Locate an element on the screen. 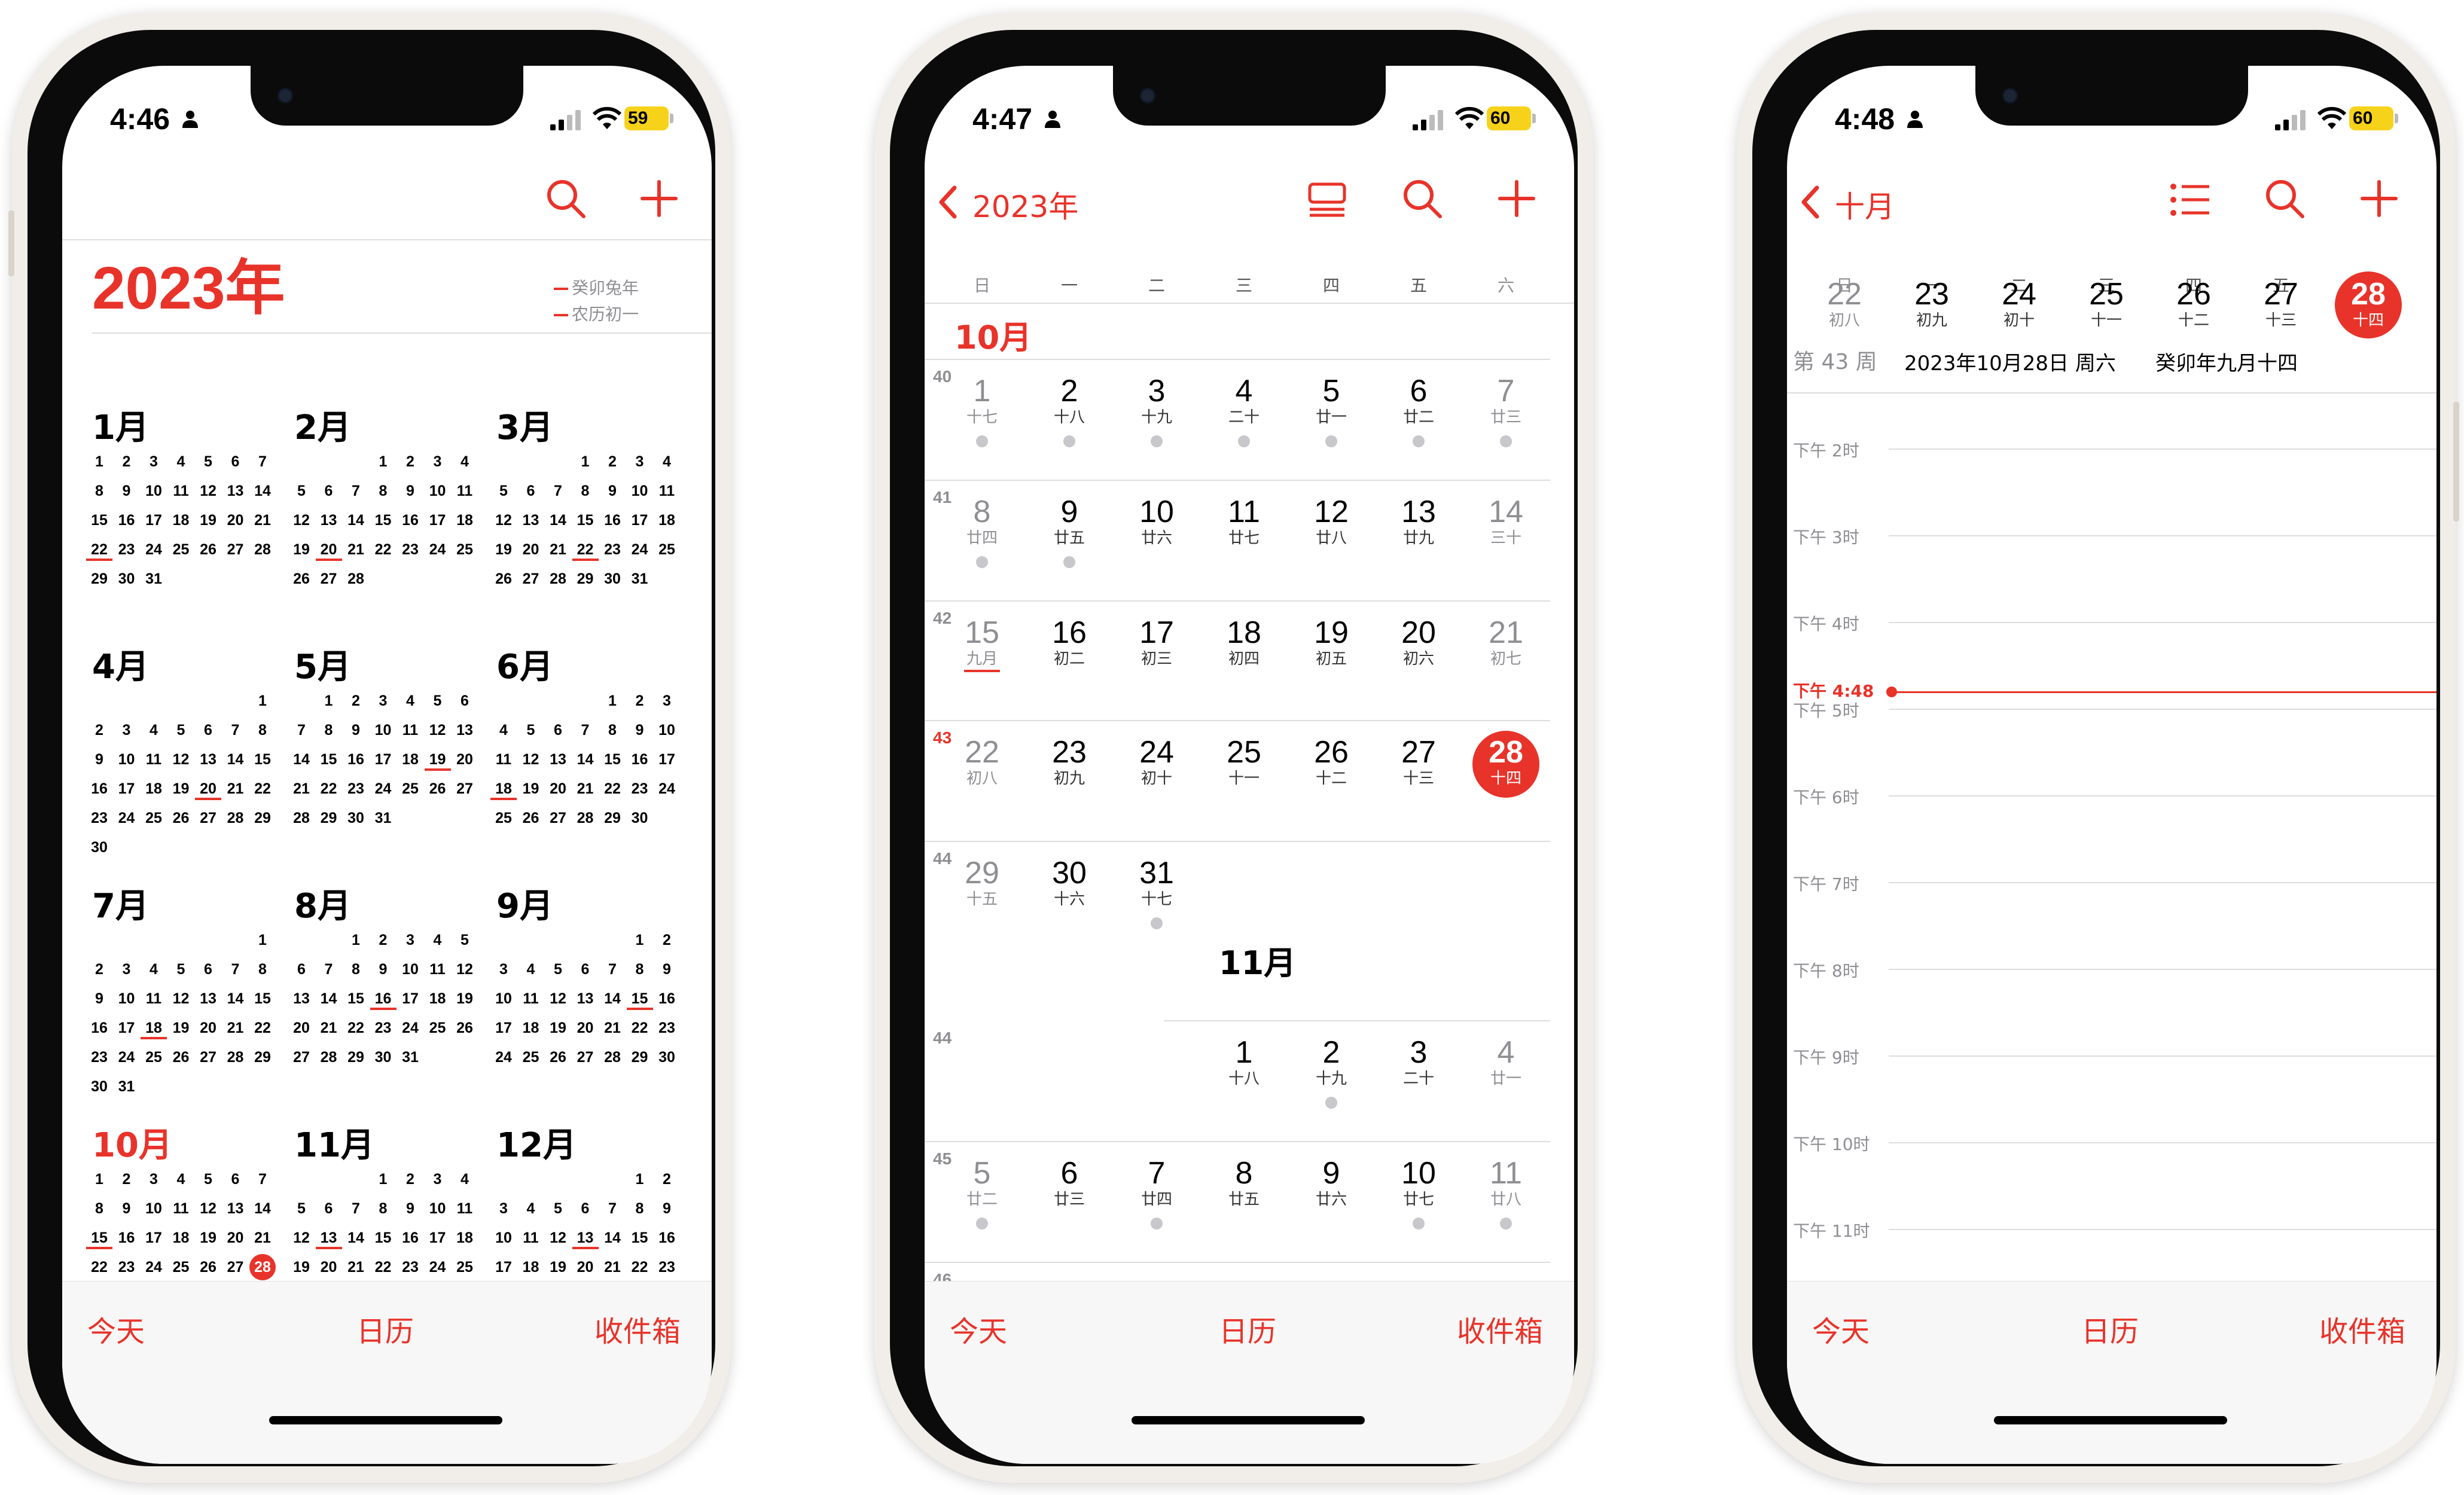 This screenshot has width=2464, height=1495. day-cell: 13 廿九 is located at coordinates (1418, 521).